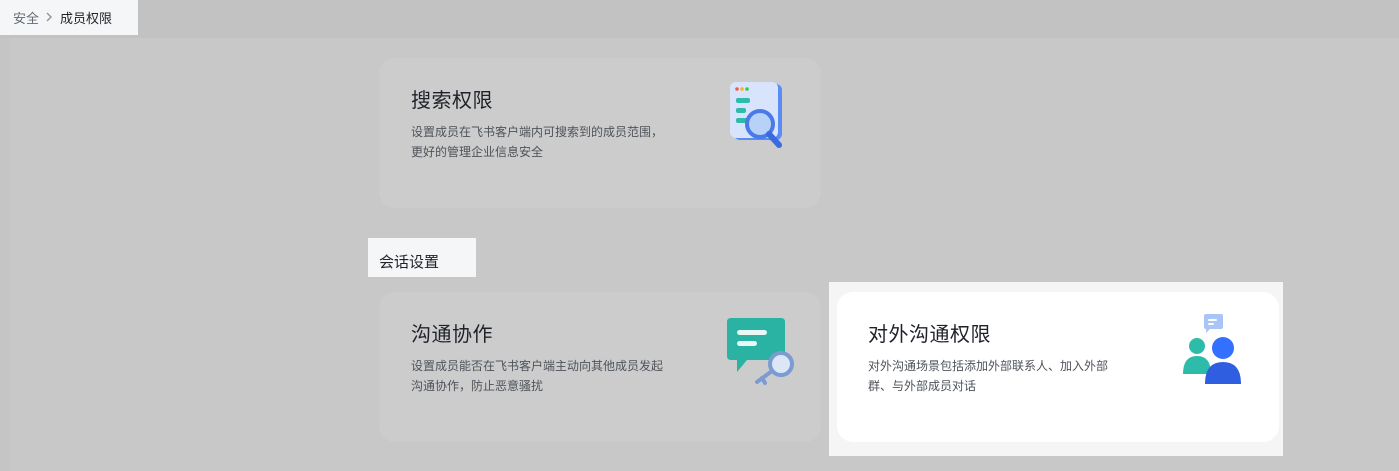 The height and width of the screenshot is (471, 1399). Describe the element at coordinates (477, 152) in the screenshot. I see `card-description-line: 更好的管理企业信息安全` at that location.